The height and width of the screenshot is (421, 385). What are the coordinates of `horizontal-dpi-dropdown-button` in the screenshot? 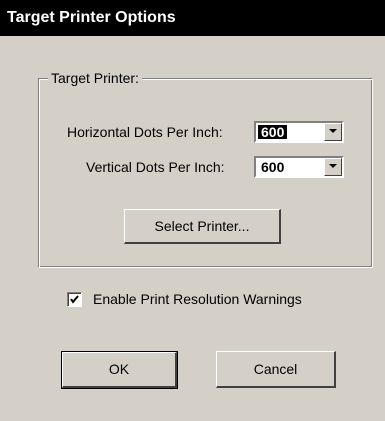 It's located at (333, 132).